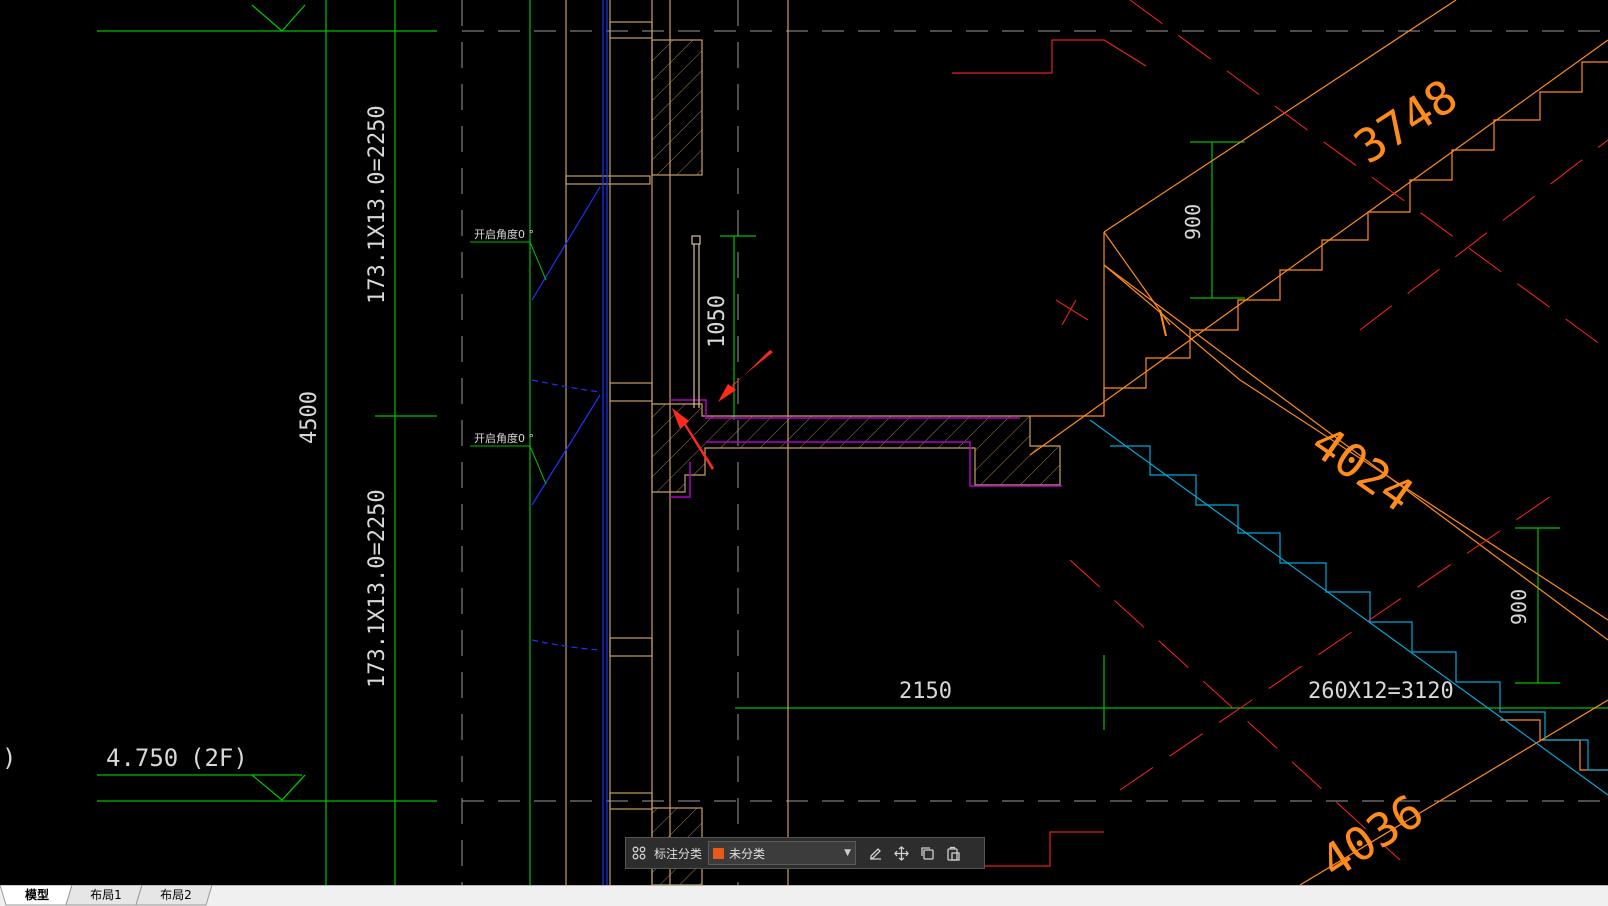 This screenshot has height=906, width=1608. Describe the element at coordinates (1193, 222) in the screenshot. I see `dim-guard-upper: 900` at that location.